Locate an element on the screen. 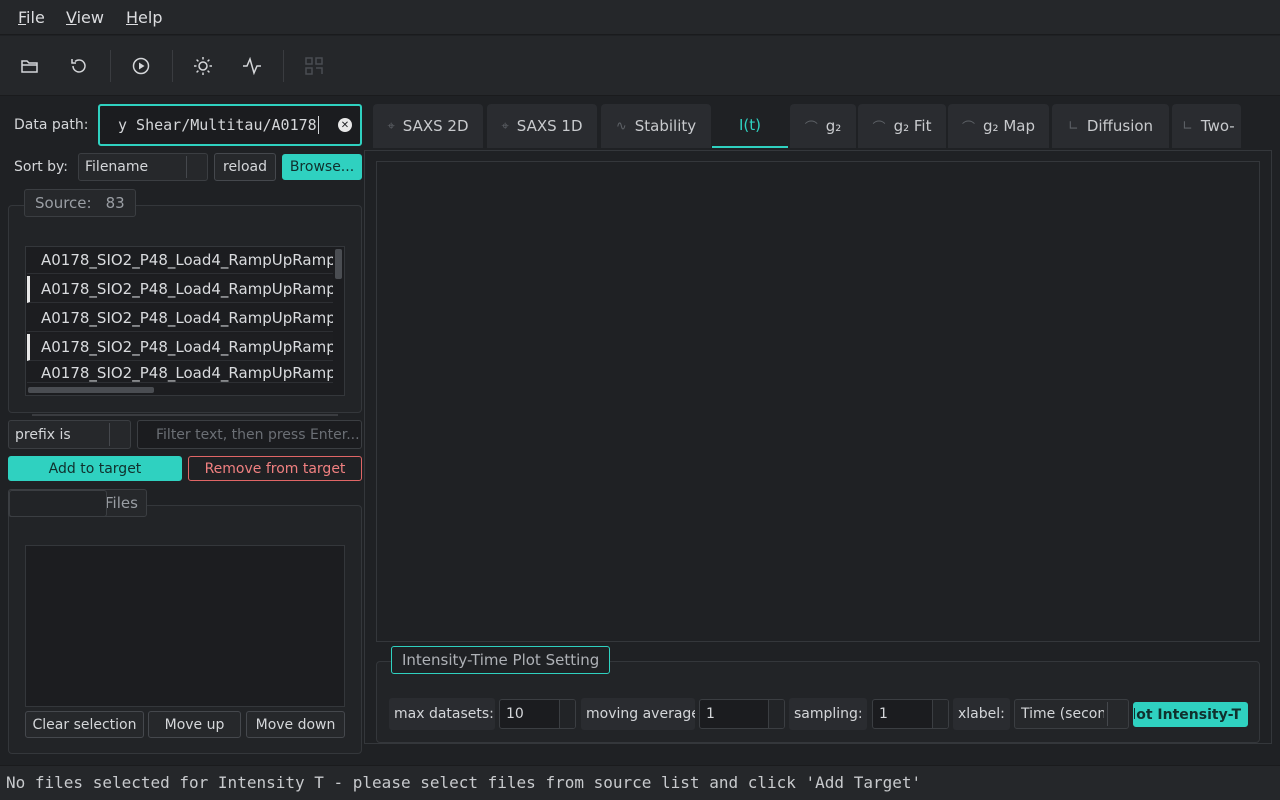 This screenshot has width=1280, height=800. sampling-label: sampling: is located at coordinates (828, 714).